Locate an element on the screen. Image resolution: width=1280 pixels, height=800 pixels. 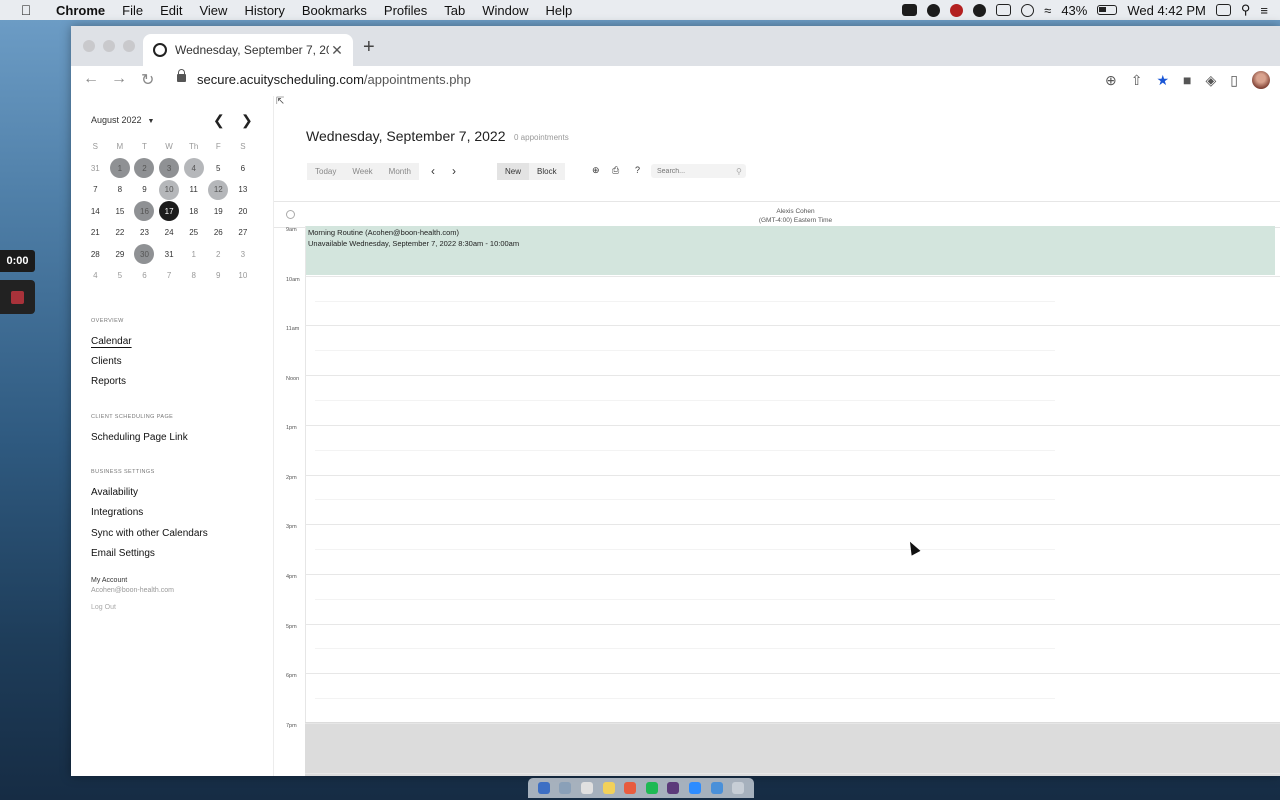
mini-calendar-day: 11 is located at coordinates (193, 190).